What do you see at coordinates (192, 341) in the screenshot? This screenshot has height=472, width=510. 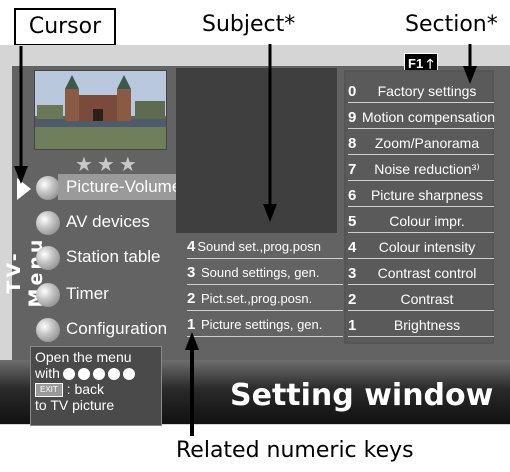 I see `keys-arrowhead-icon` at bounding box center [192, 341].